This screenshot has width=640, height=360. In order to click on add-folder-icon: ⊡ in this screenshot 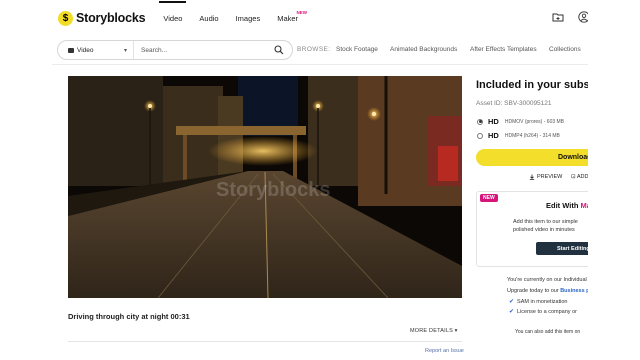, I will do `click(573, 177)`.